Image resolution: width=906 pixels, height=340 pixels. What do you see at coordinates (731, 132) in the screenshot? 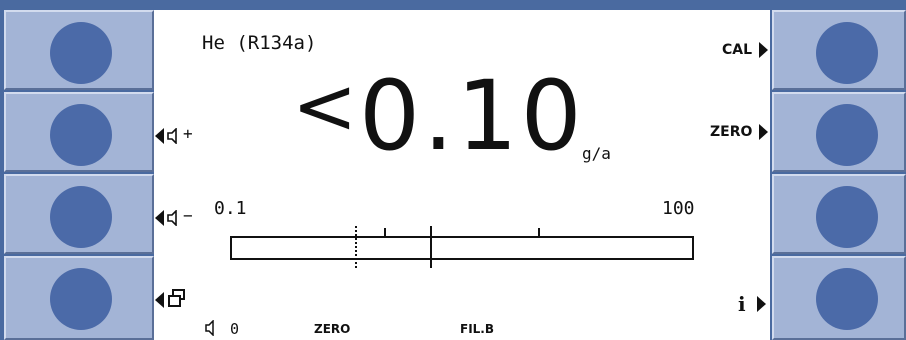
I see `zero-softkey-label: ZERO` at bounding box center [731, 132].